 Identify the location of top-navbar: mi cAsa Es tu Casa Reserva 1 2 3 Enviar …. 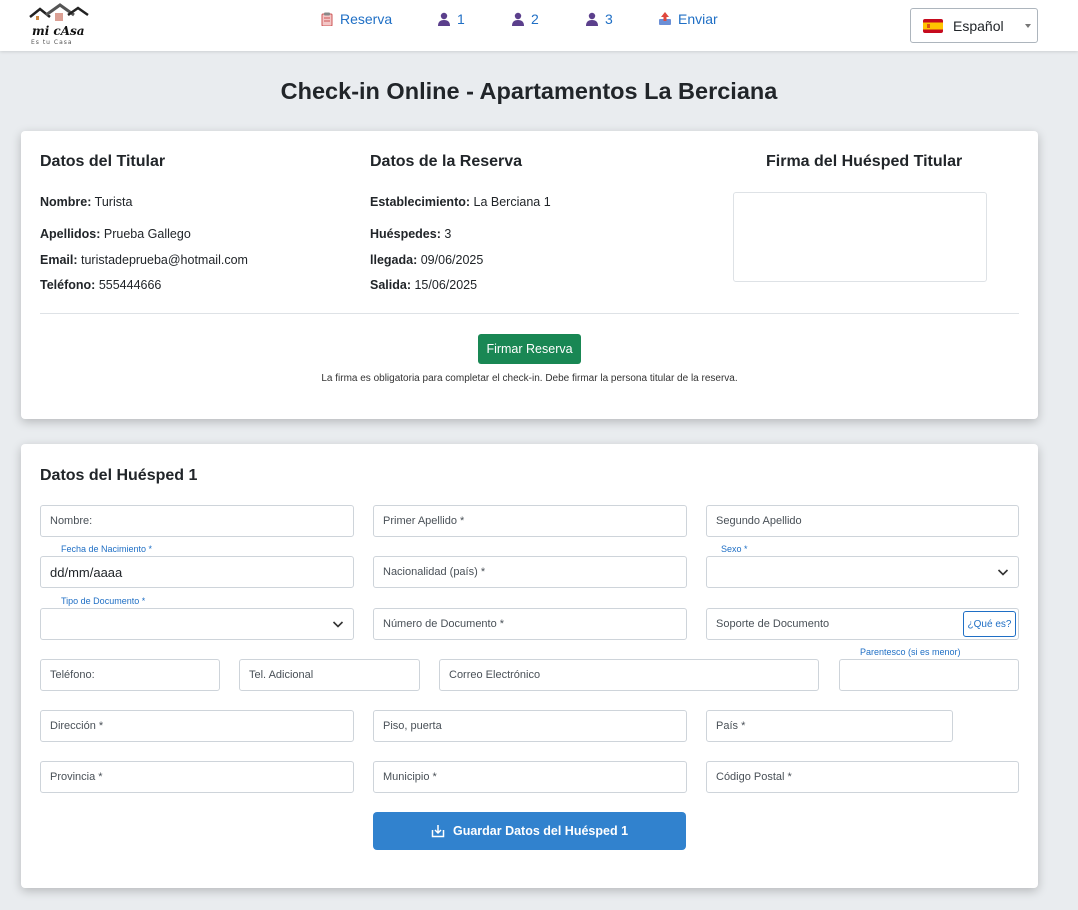
(539, 25).